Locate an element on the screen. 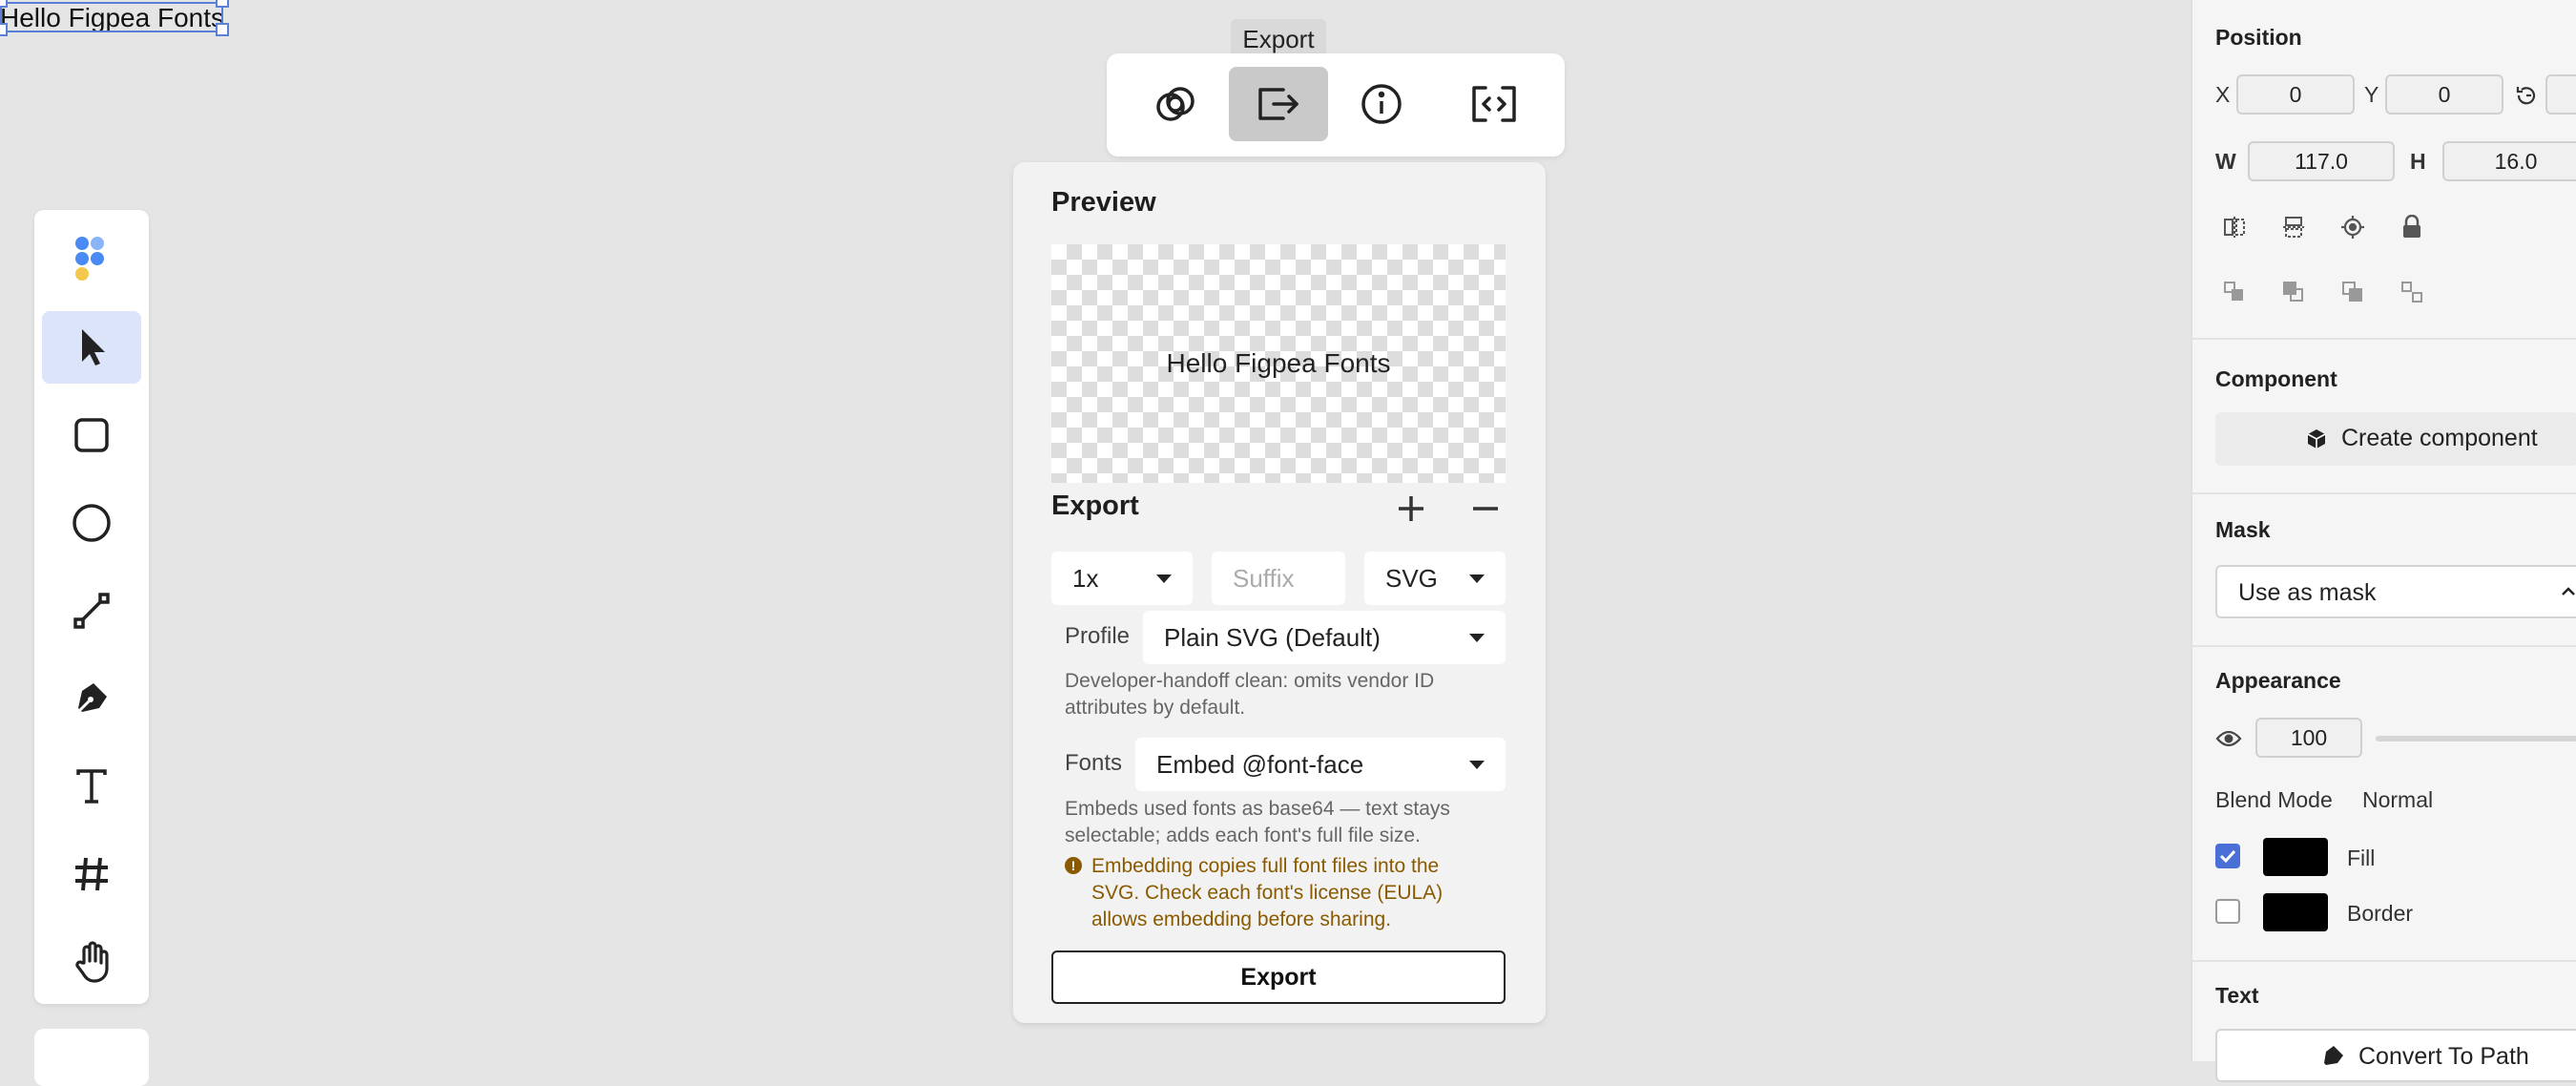 The image size is (2576, 1086). fonts-label: Fonts is located at coordinates (1094, 763).